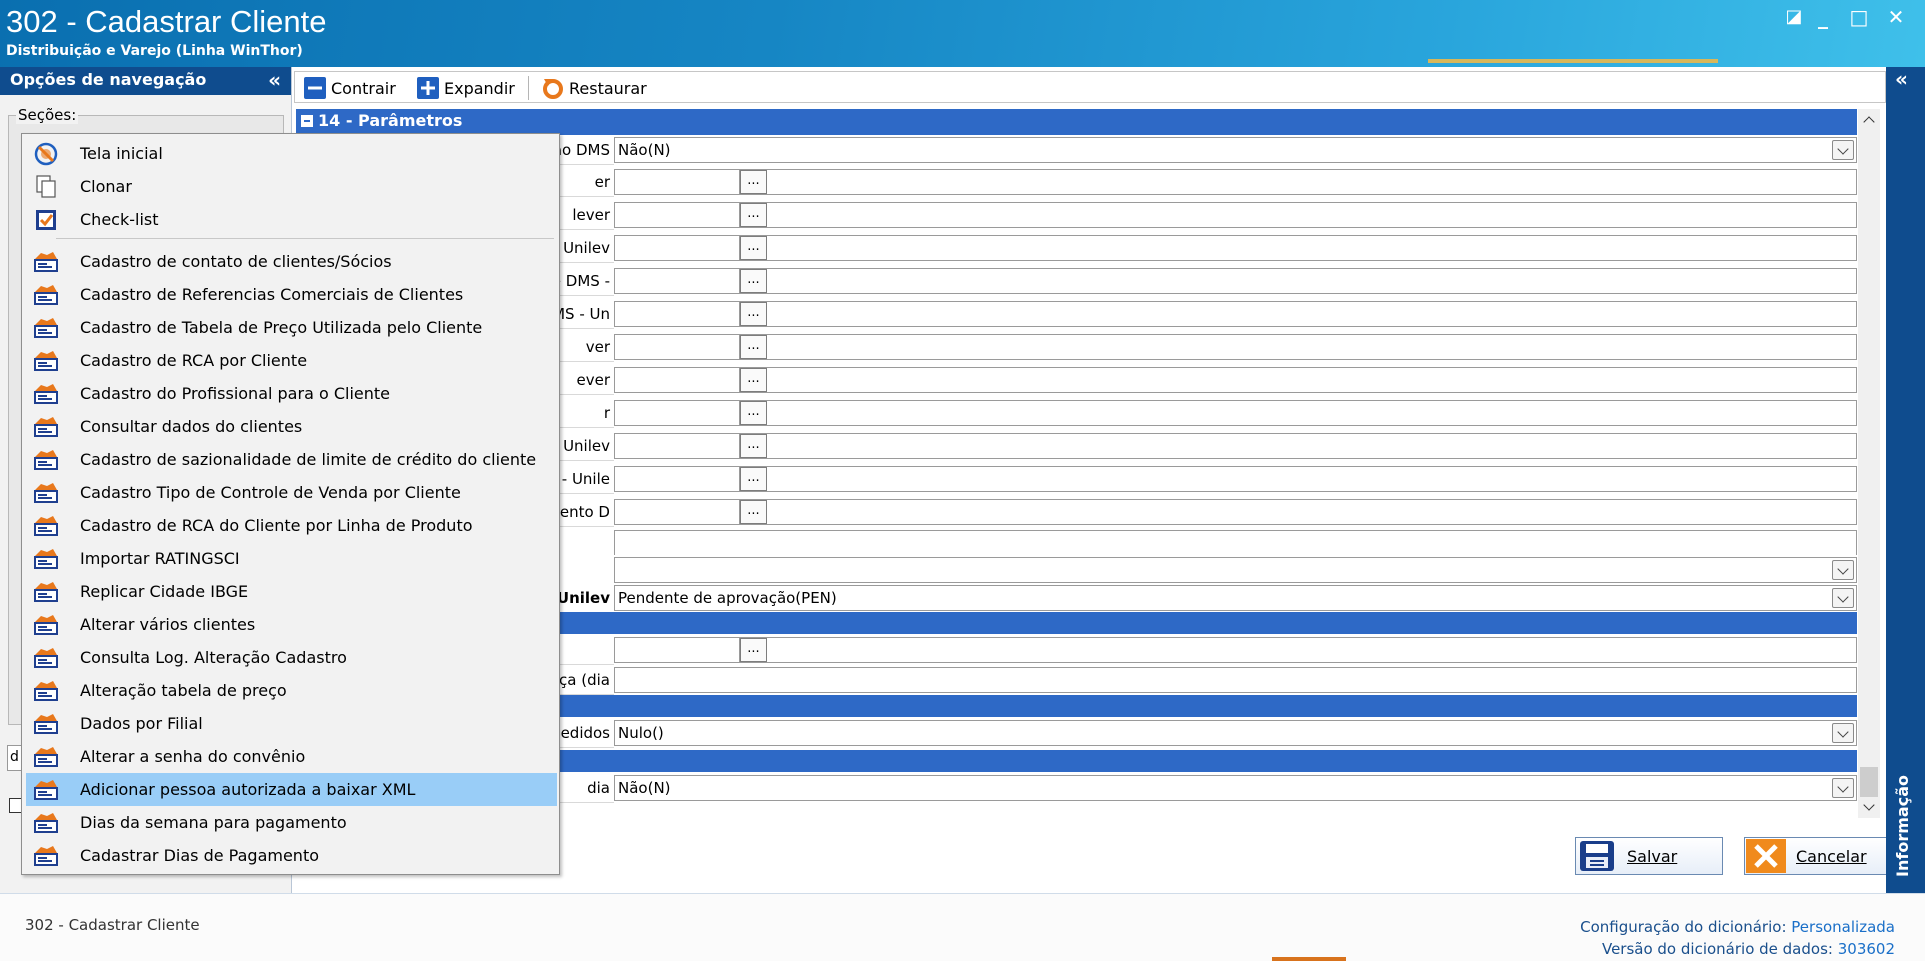 The width and height of the screenshot is (1925, 961). I want to click on maximize-button: □, so click(1859, 17).